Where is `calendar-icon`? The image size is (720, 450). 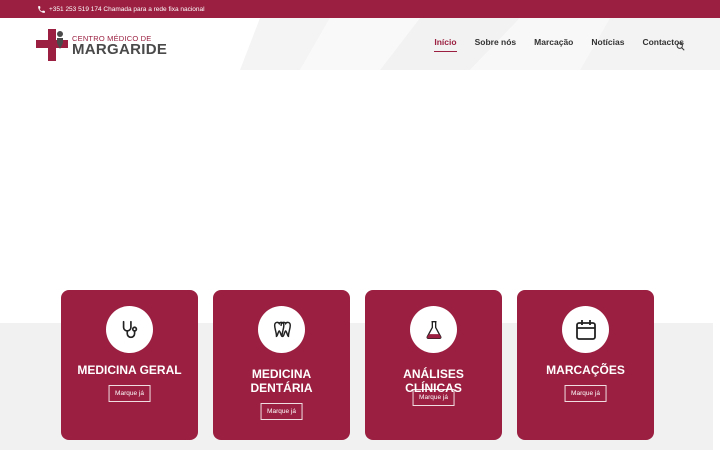
calendar-icon is located at coordinates (585, 329).